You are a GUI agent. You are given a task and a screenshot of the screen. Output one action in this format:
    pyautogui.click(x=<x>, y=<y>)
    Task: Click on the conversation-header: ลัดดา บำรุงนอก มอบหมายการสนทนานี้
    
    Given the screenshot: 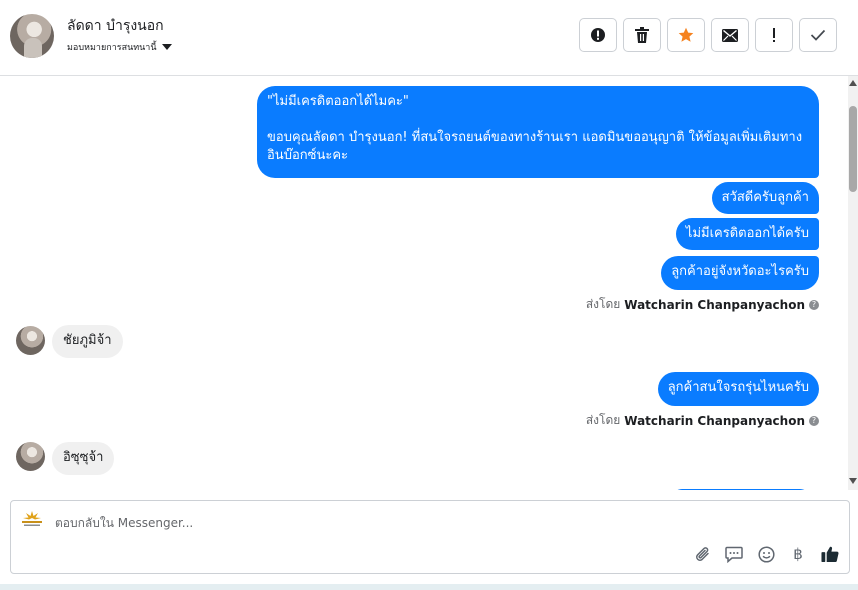 What is the action you would take?
    pyautogui.click(x=429, y=38)
    